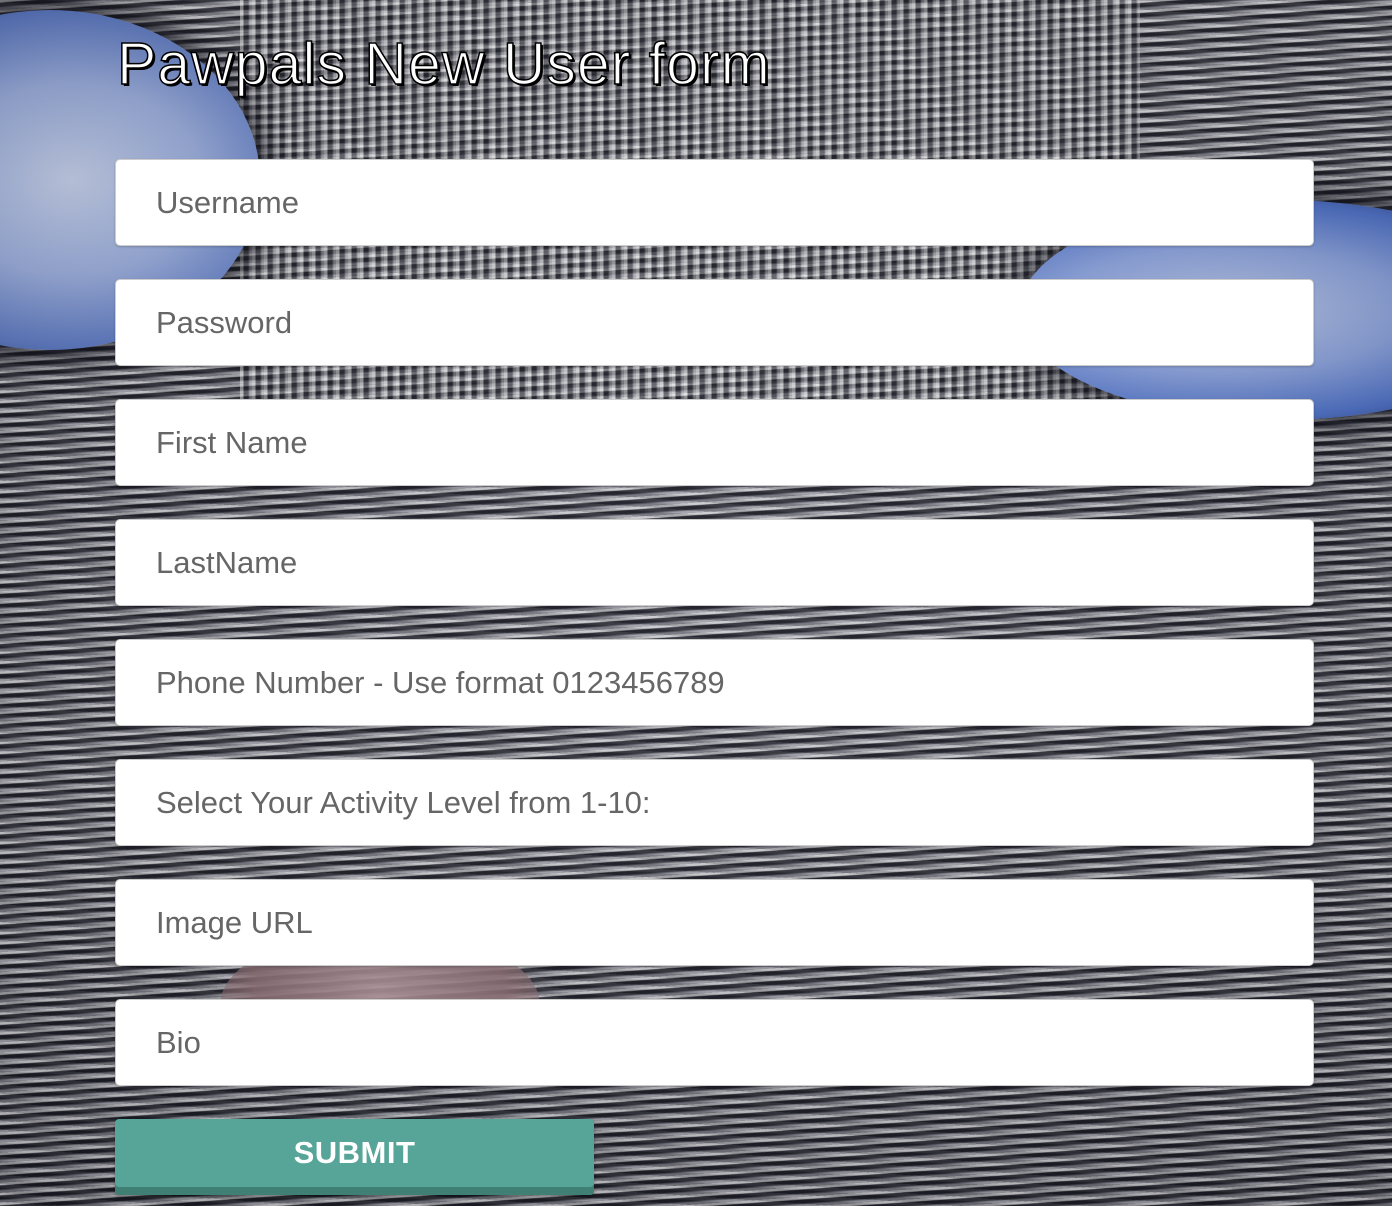 The height and width of the screenshot is (1206, 1392). What do you see at coordinates (714, 922) in the screenshot?
I see `image-url-input` at bounding box center [714, 922].